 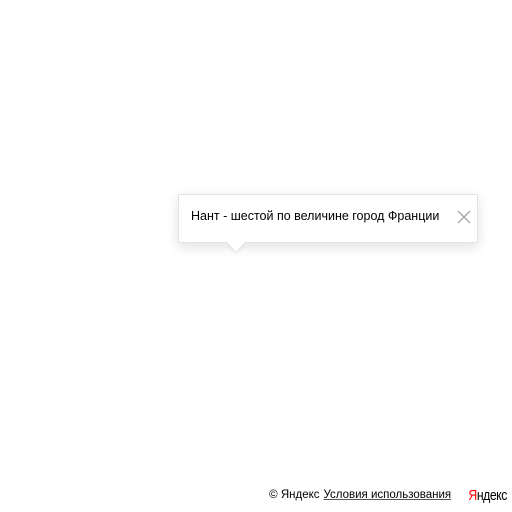 I want to click on balloon-text: Нант - шестой по величине город Франции, so click(x=315, y=216).